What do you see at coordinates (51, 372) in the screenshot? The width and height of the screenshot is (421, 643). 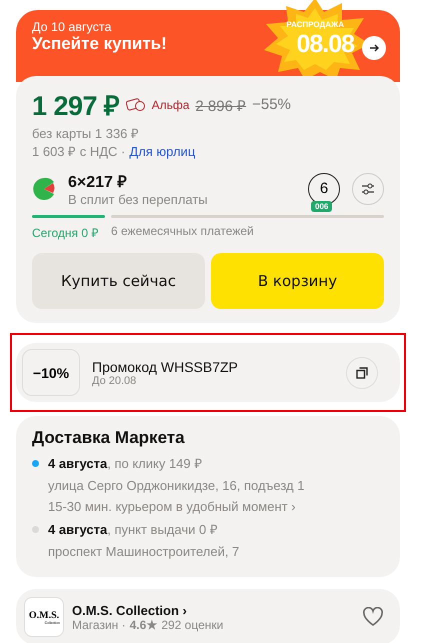 I see `promo-discount: −10%` at bounding box center [51, 372].